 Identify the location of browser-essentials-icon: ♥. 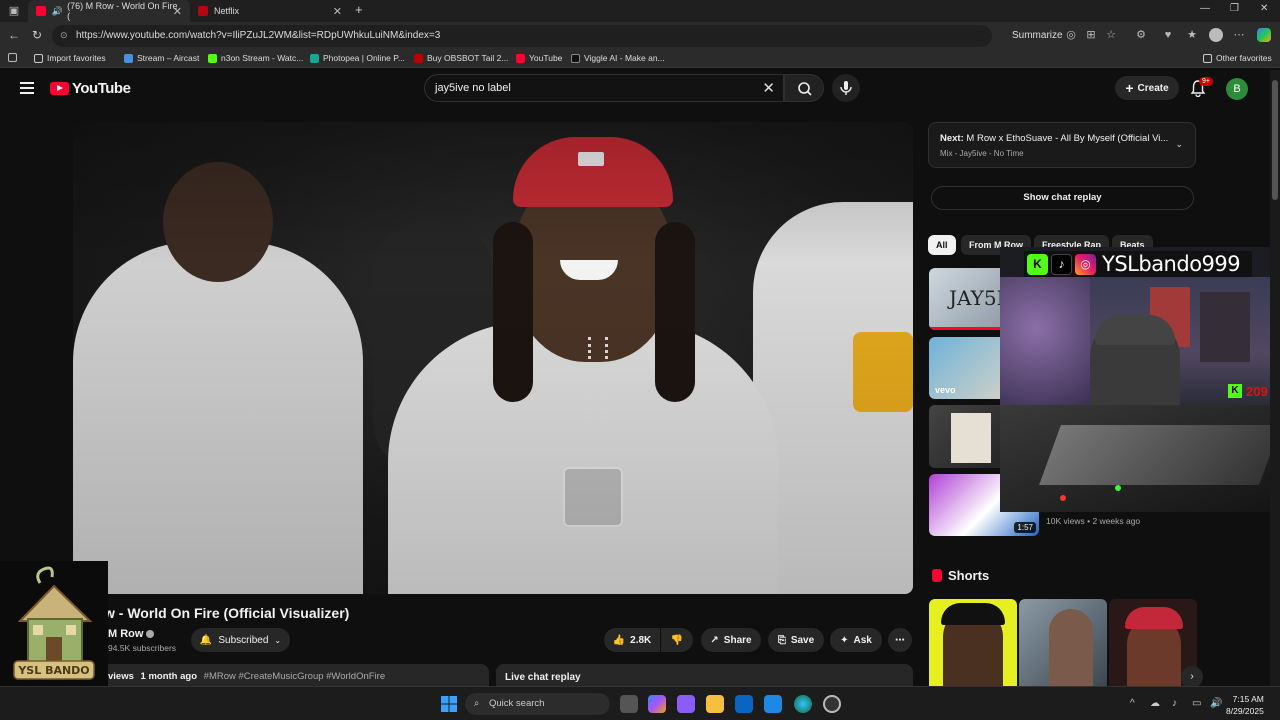
(1168, 35).